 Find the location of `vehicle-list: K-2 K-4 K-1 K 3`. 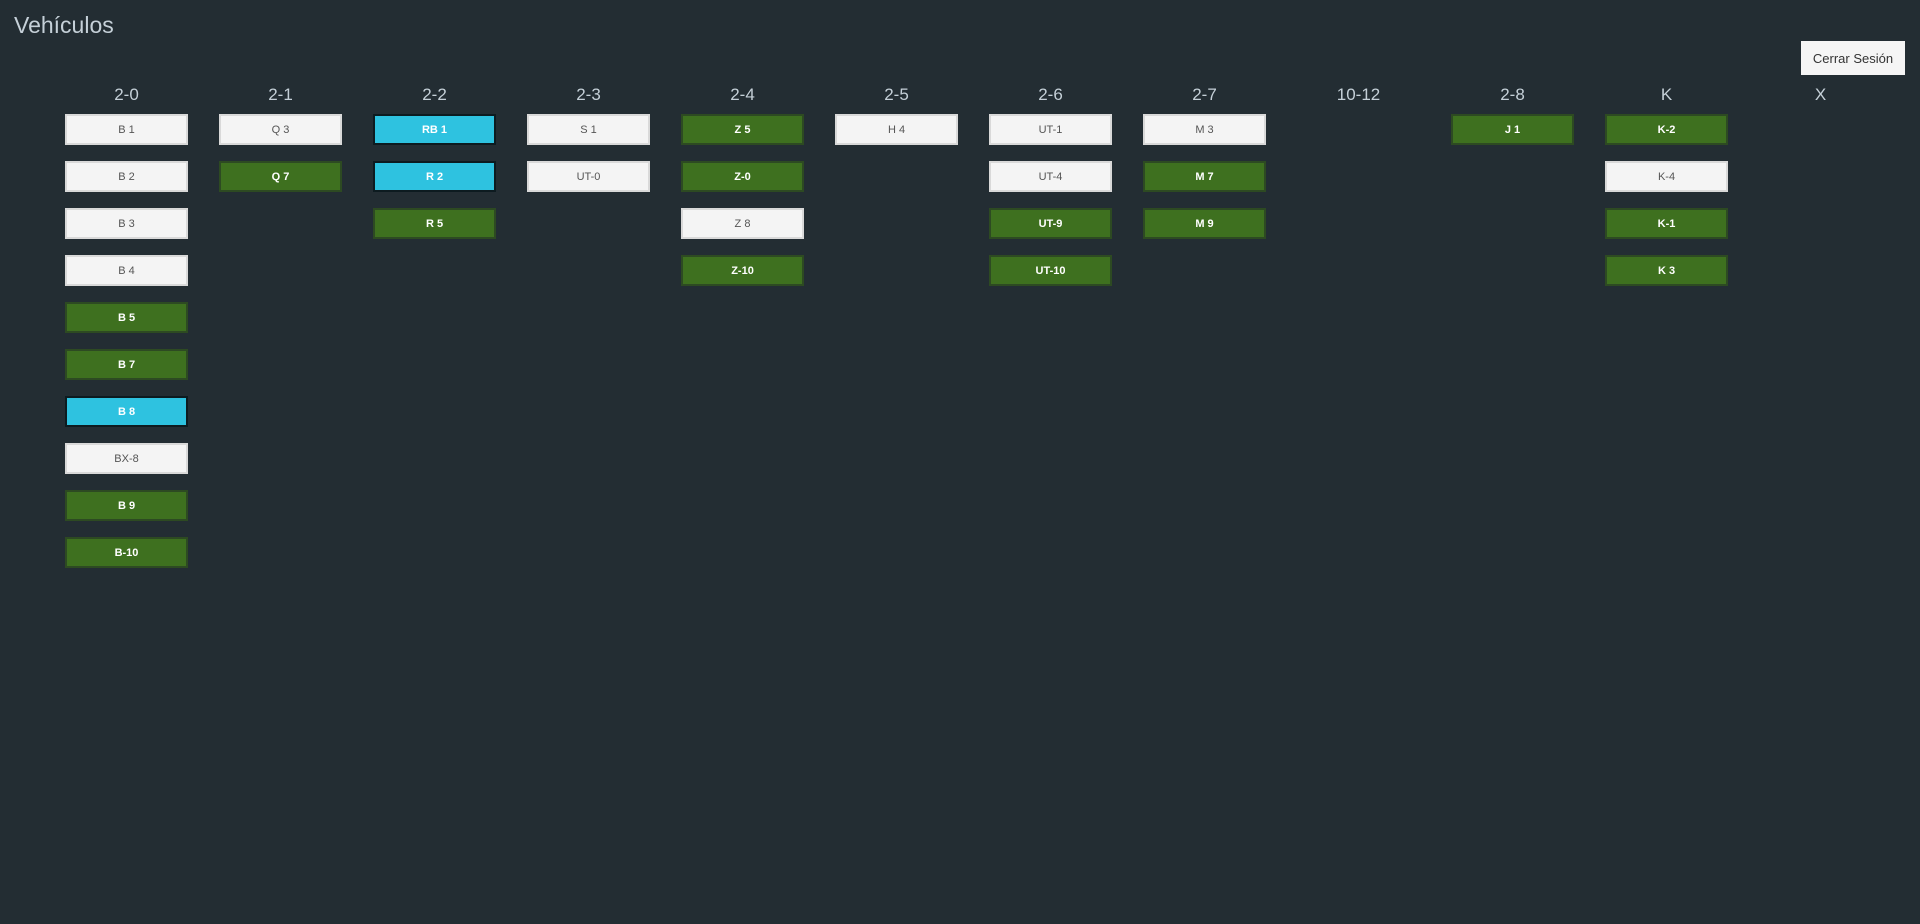

vehicle-list: K-2 K-4 K-1 K 3 is located at coordinates (1666, 208).